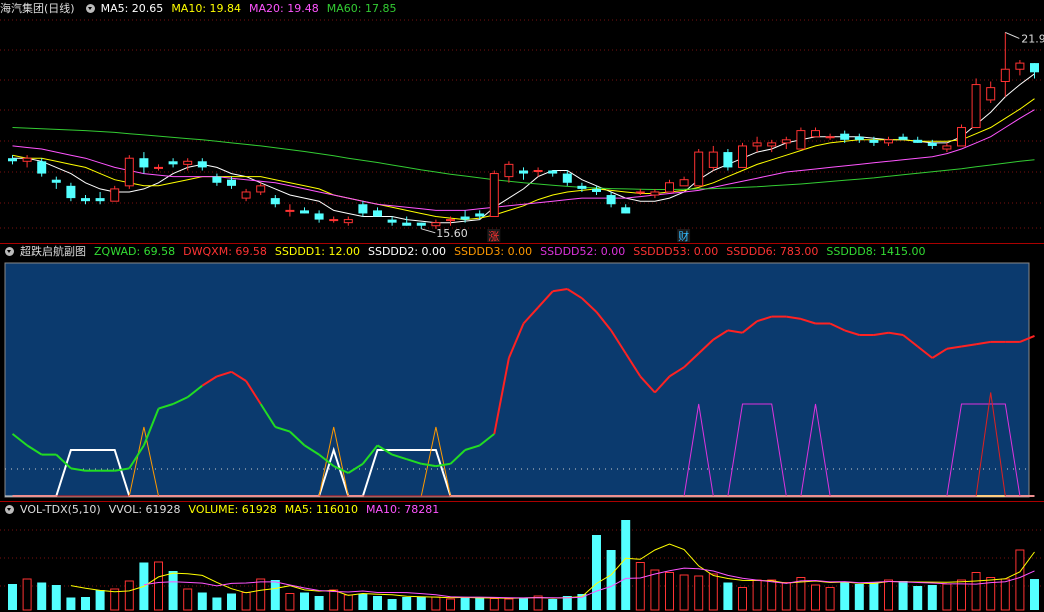 Image resolution: width=1044 pixels, height=612 pixels. Describe the element at coordinates (317, 251) in the screenshot. I see `indicator-value-label: SSDDD1: 12.00` at that location.